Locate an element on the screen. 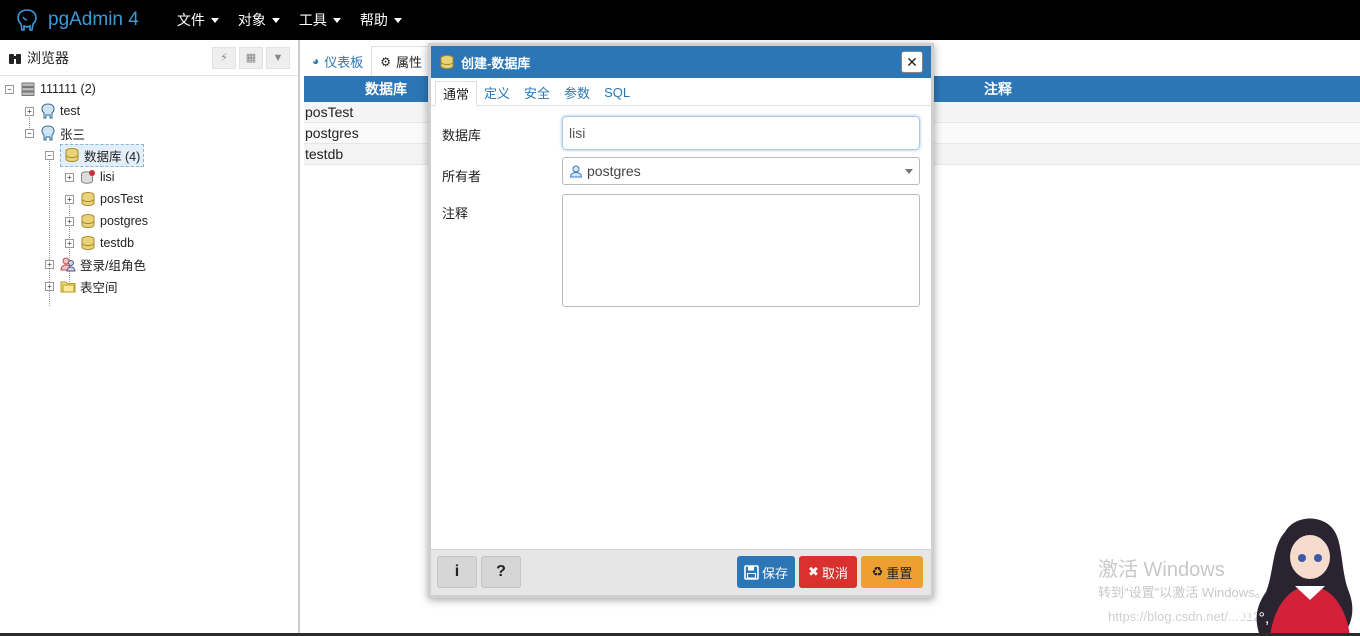 The image size is (1360, 636). tree-node-db-postgres: + postgres is located at coordinates (106, 221).